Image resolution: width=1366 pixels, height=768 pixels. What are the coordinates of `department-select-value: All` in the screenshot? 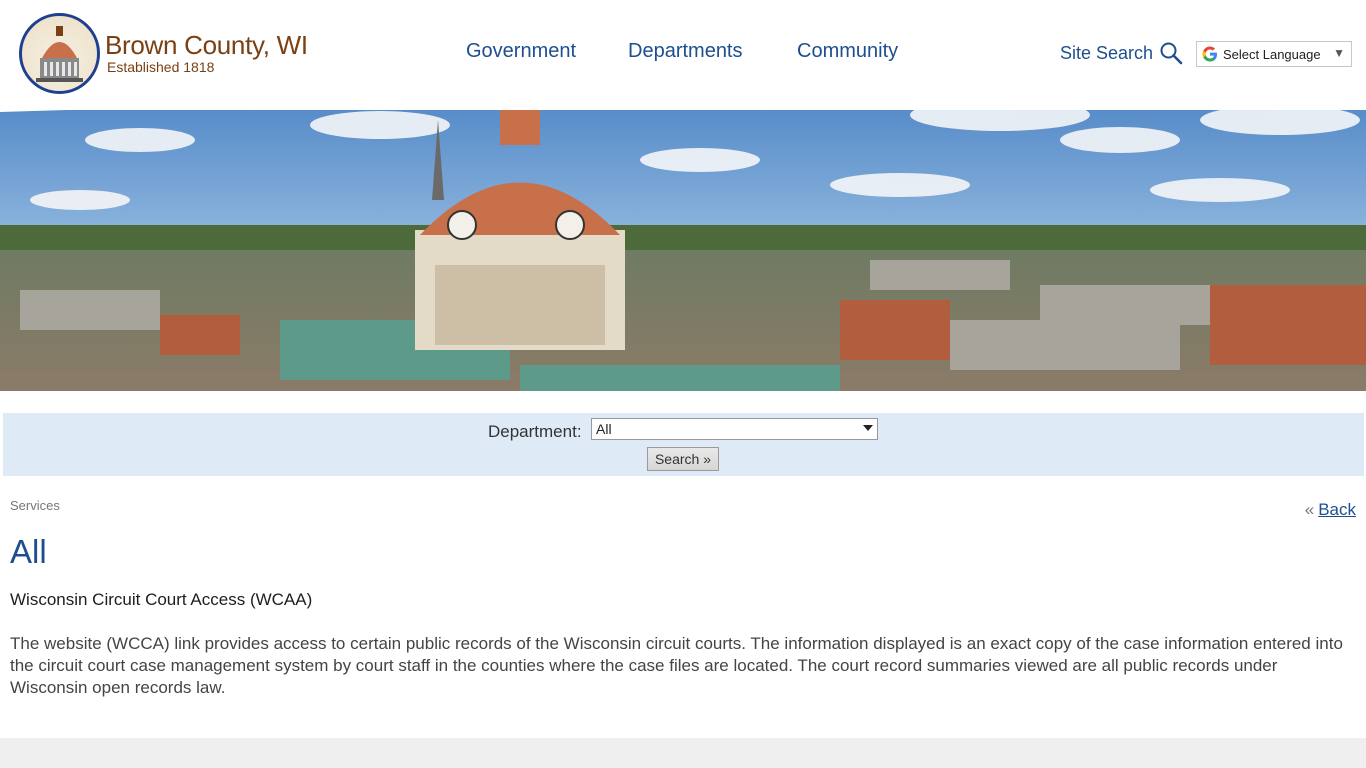 It's located at (604, 429).